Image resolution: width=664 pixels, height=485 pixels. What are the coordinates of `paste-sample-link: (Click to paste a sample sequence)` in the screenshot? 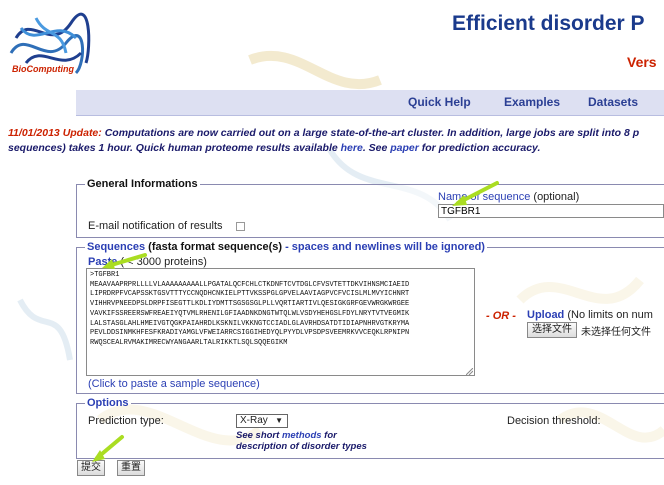 It's located at (174, 384).